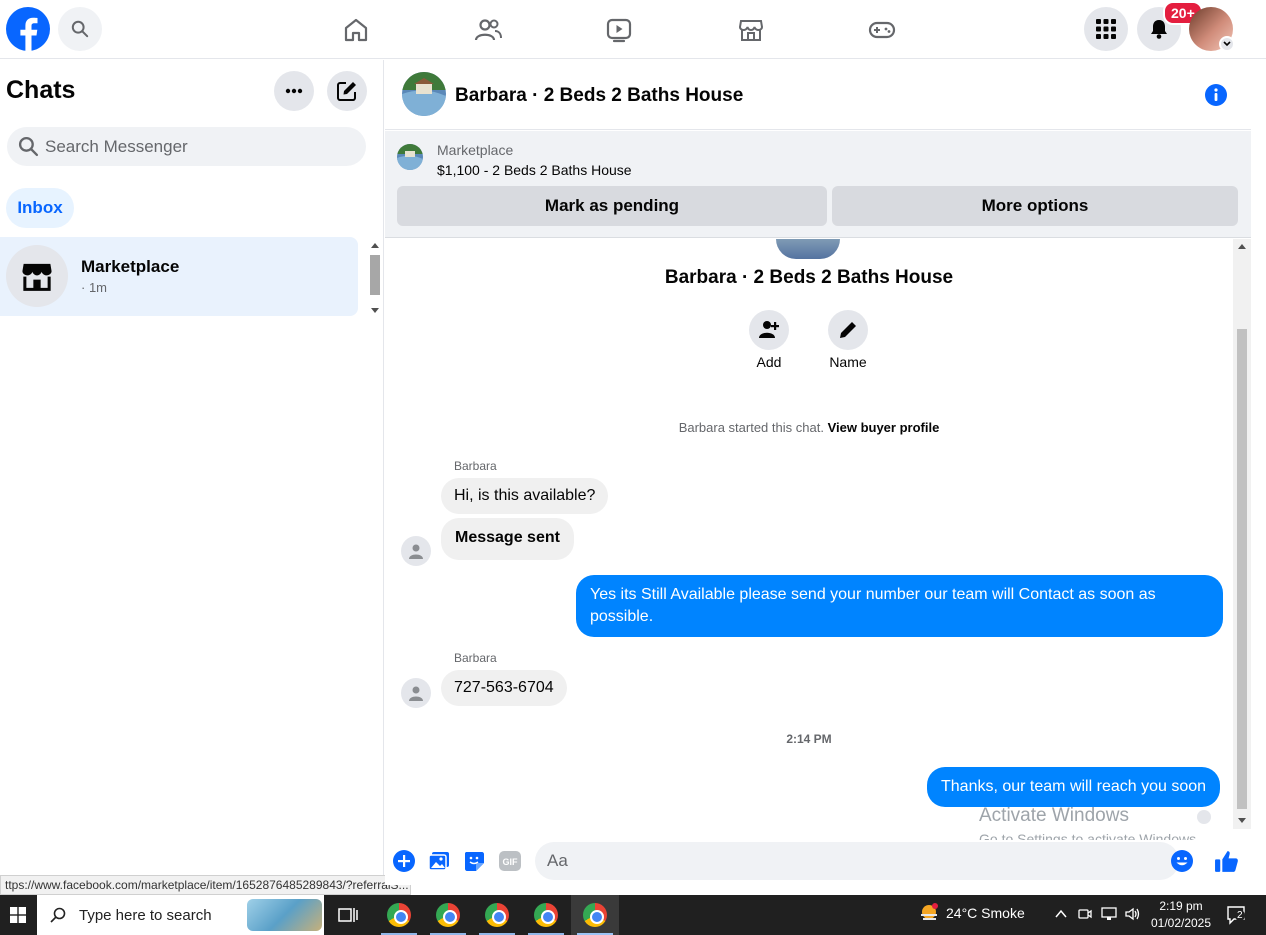 This screenshot has height=935, width=1266. I want to click on home-icon, so click(356, 30).